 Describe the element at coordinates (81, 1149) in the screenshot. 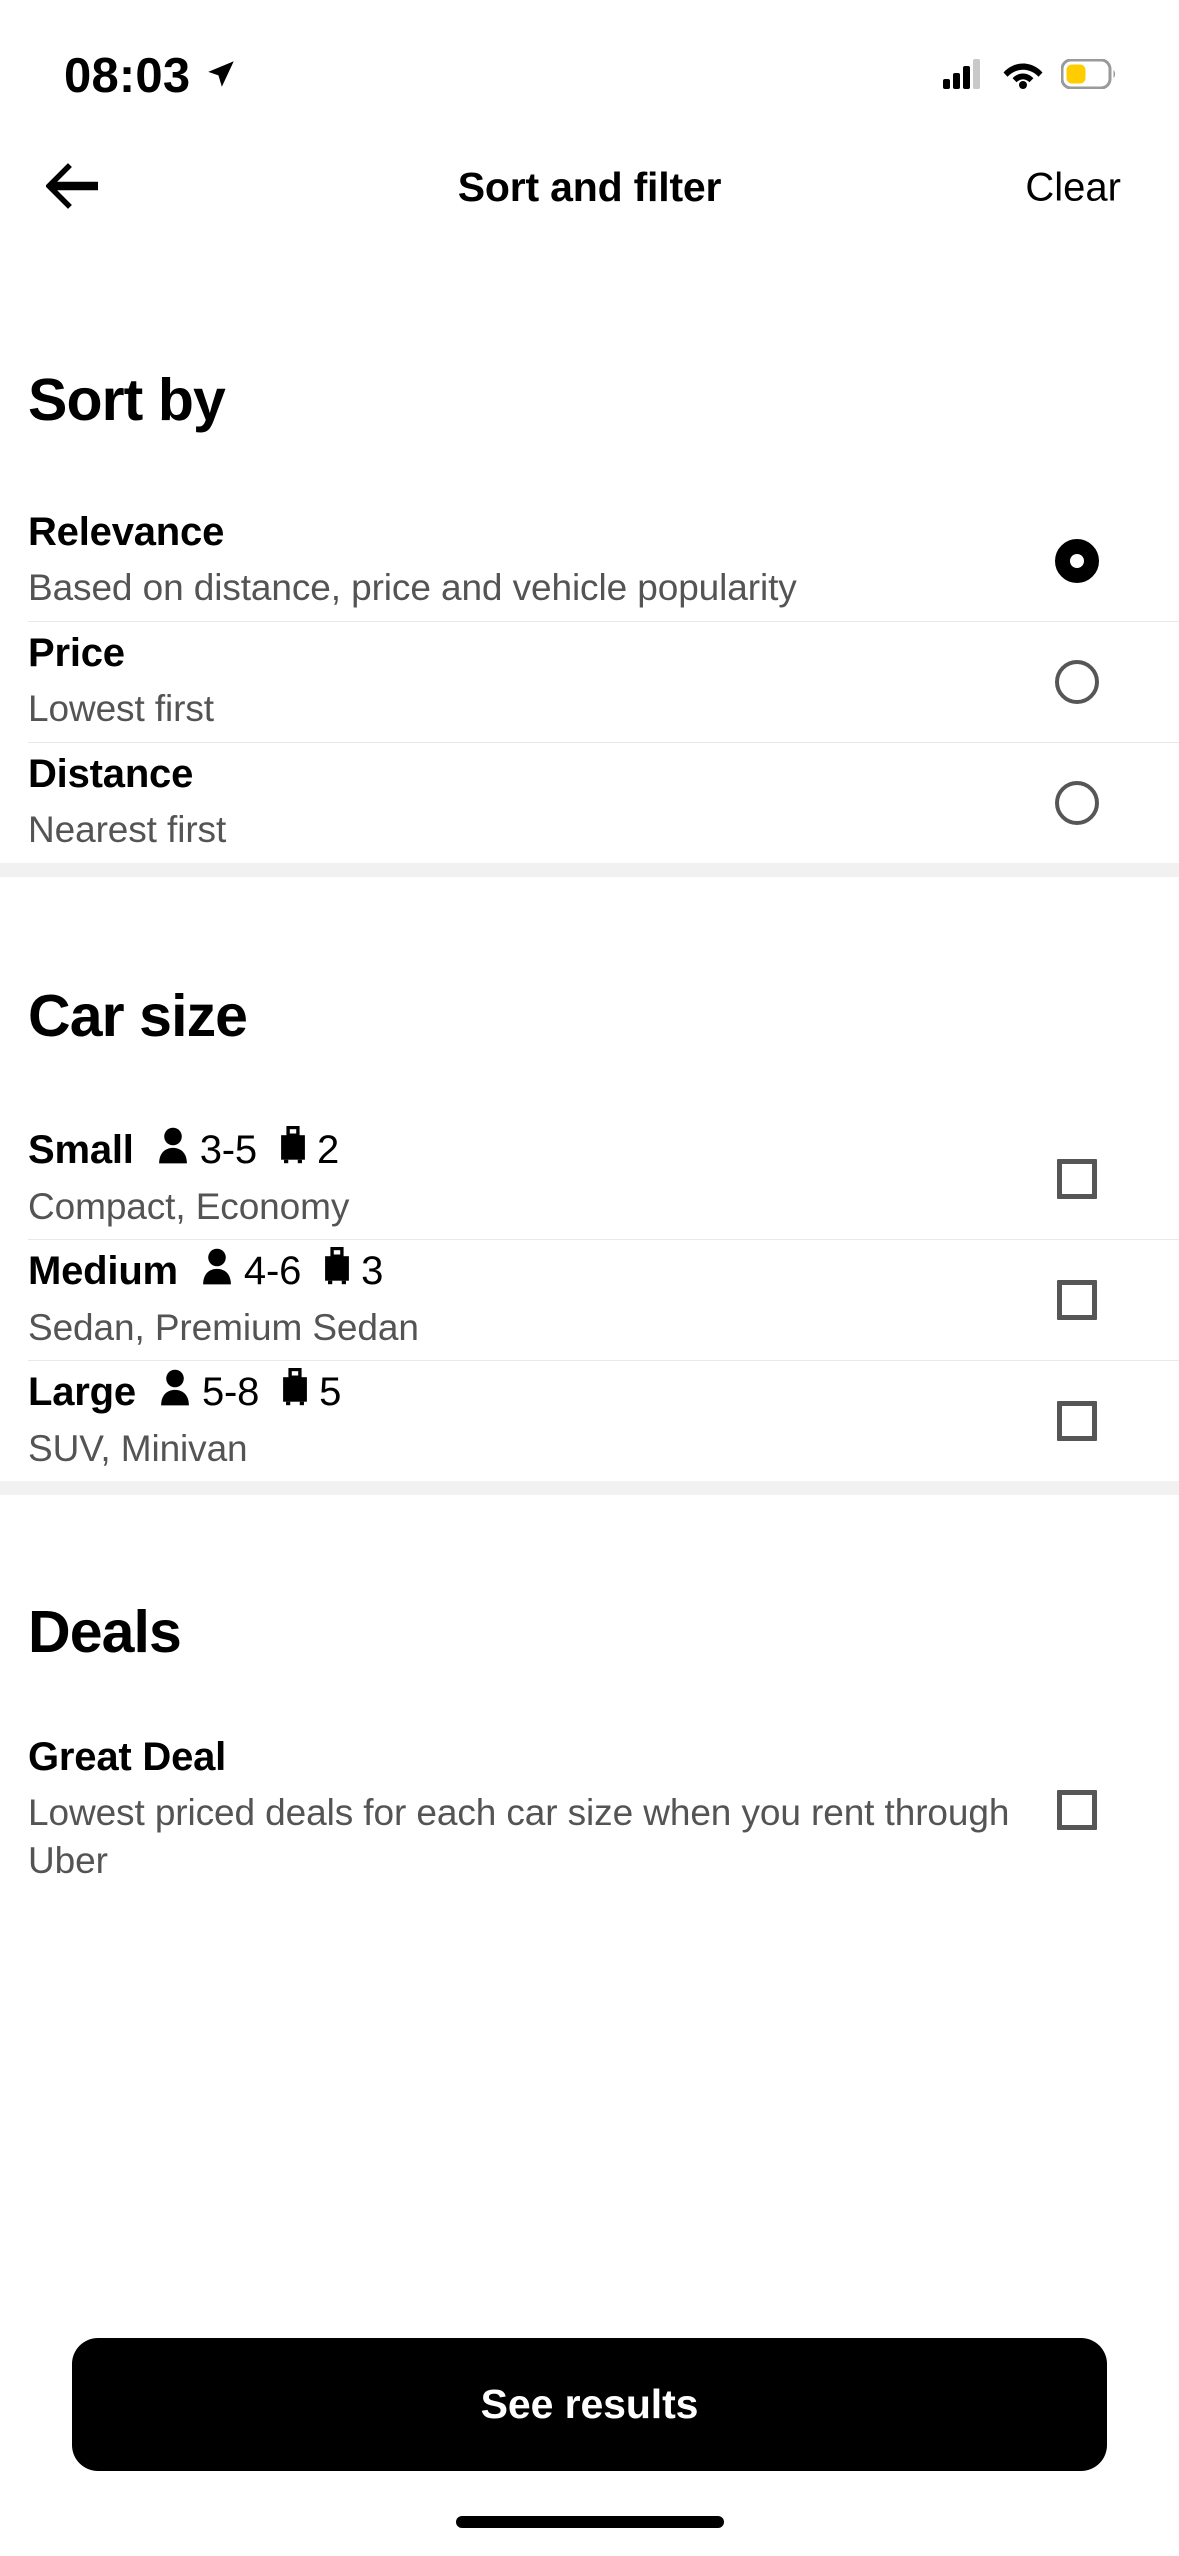

I see `car-size-option-small-label: Small` at that location.